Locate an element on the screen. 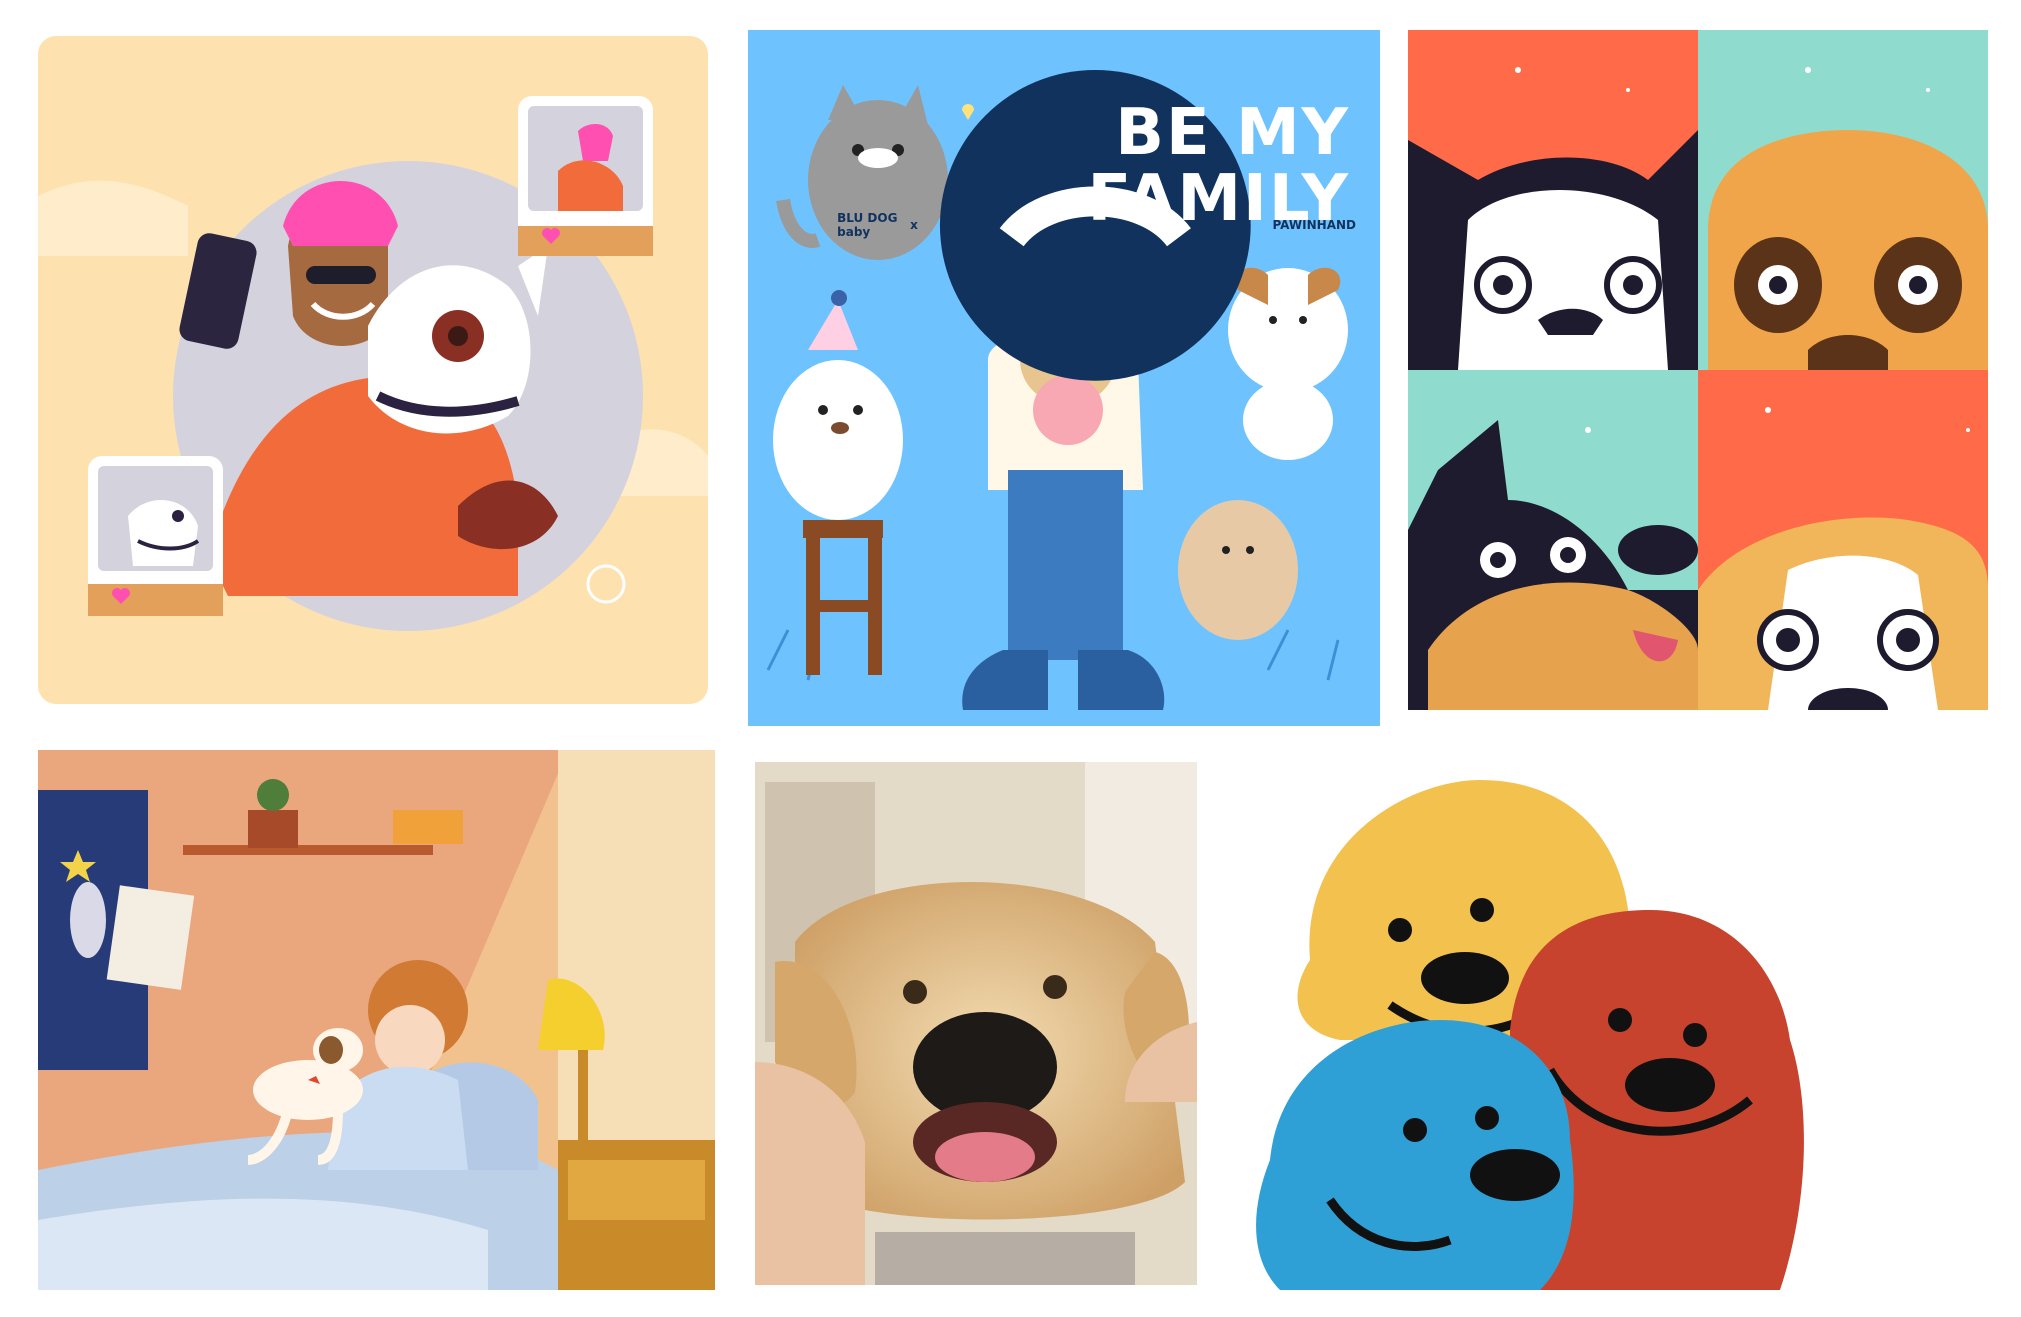 The width and height of the screenshot is (2021, 1317). poster-headline: BE MY FAMILY is located at coordinates (1218, 166).